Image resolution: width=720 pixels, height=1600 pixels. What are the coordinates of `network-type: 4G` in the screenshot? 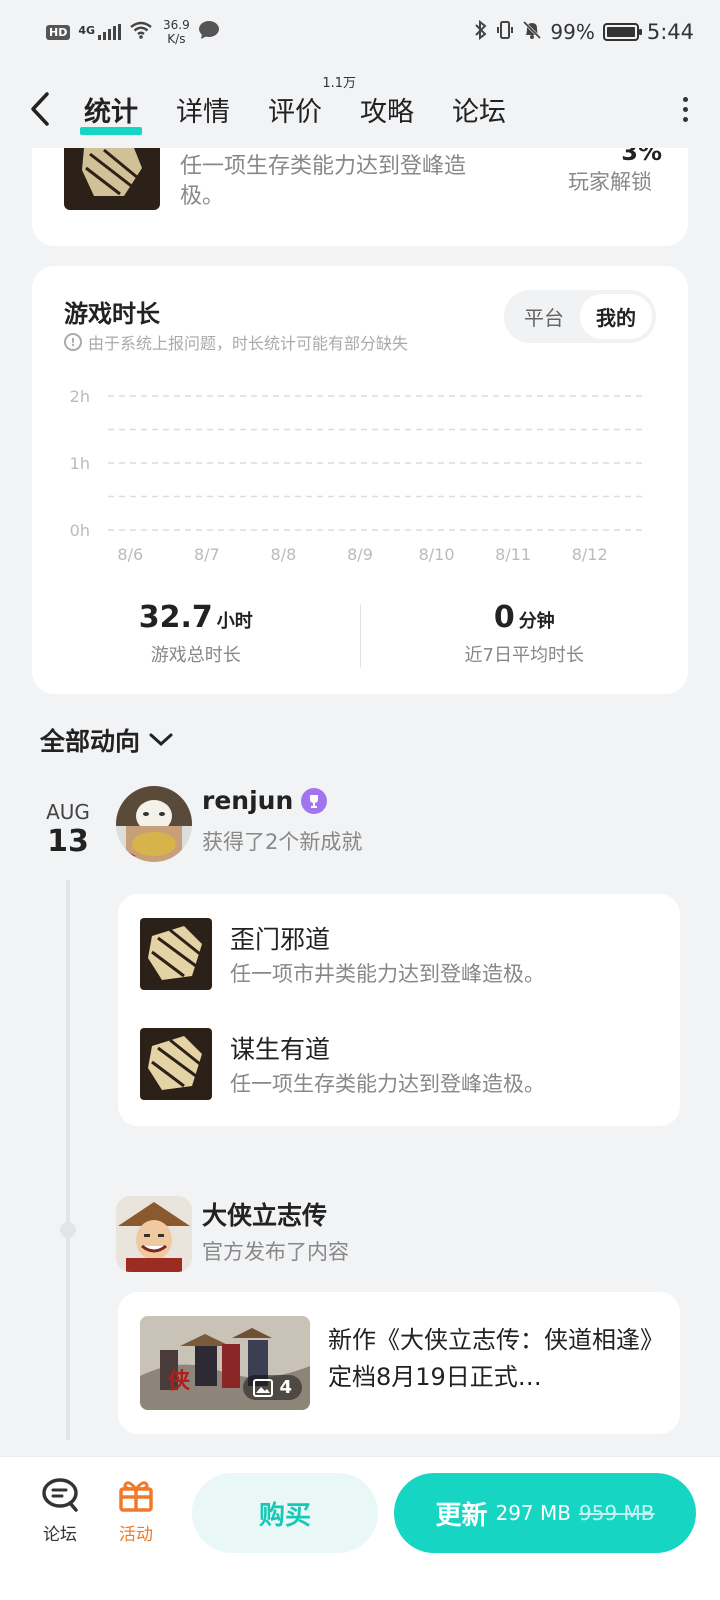 It's located at (87, 30).